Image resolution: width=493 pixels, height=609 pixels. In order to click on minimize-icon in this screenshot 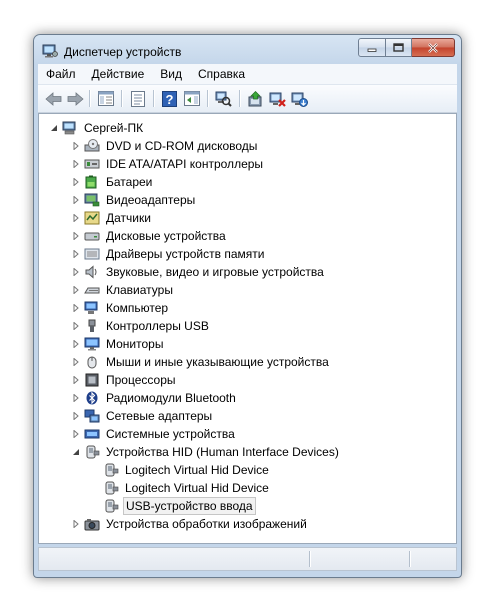, I will do `click(372, 50)`.